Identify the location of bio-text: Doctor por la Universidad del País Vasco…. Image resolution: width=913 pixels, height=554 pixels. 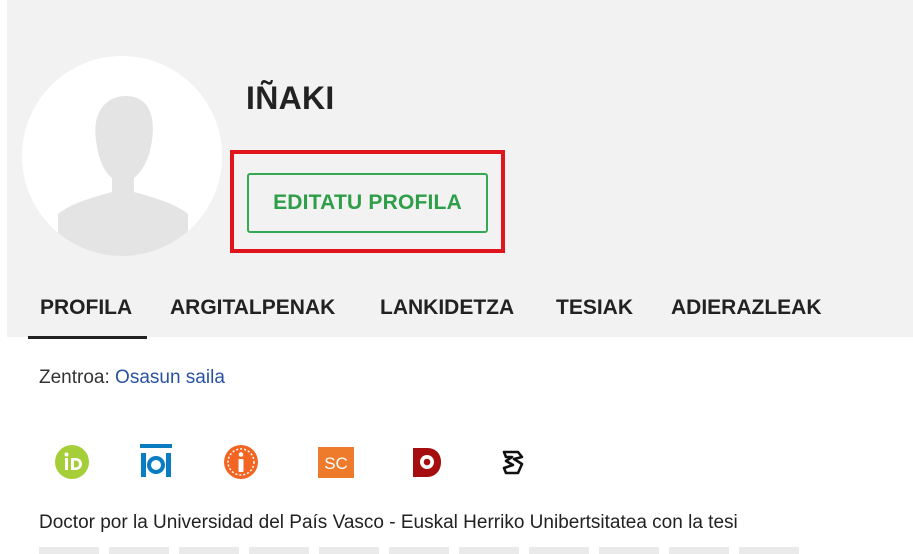
(388, 522).